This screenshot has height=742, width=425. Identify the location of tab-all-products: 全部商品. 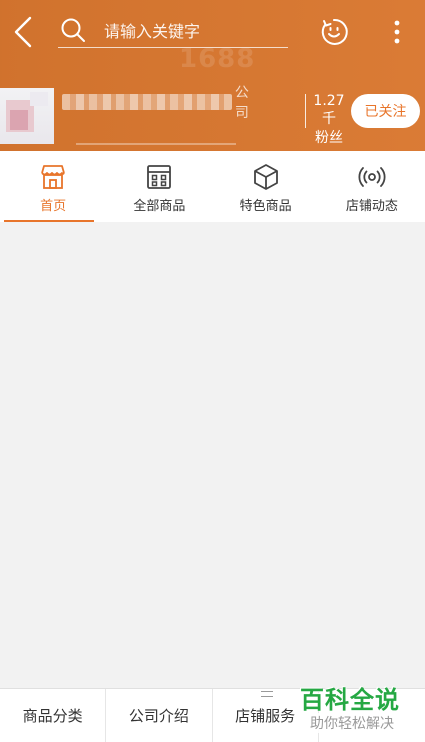
(159, 186).